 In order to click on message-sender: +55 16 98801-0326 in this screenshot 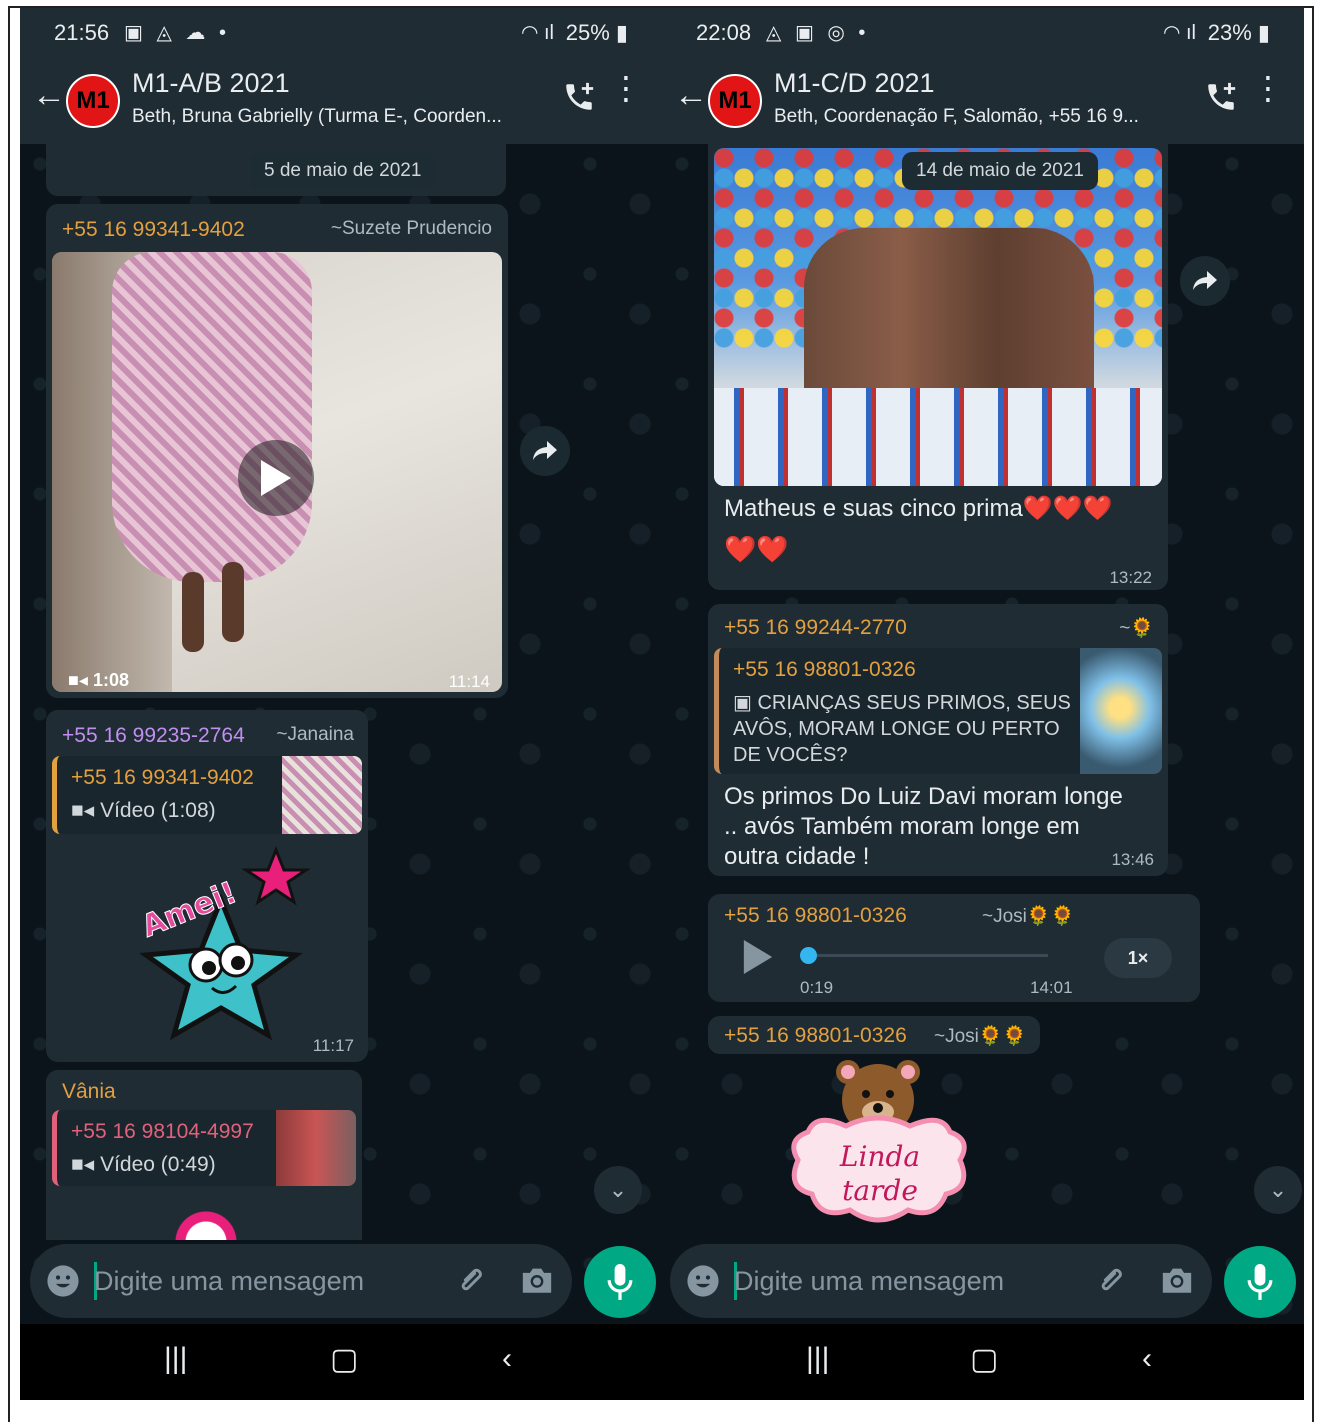, I will do `click(815, 1035)`.